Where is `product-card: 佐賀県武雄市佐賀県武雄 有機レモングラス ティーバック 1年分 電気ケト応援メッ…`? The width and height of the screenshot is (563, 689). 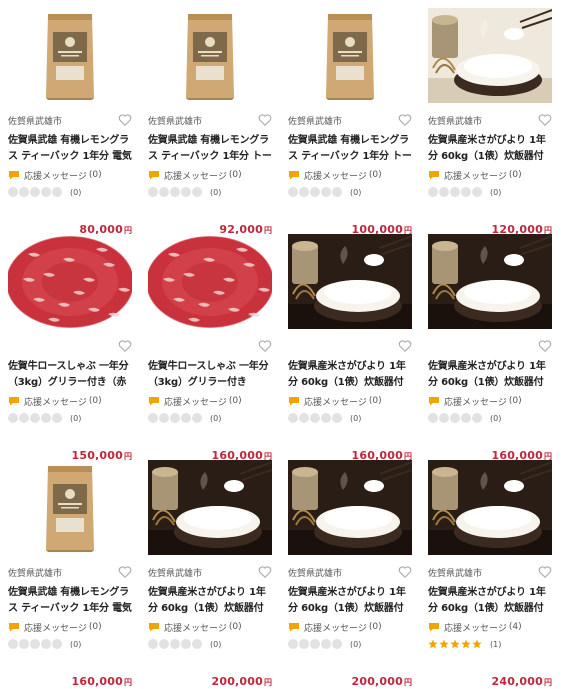 product-card: 佐賀県武雄市佐賀県武雄 有機レモングラス ティーバック 1年分 電気ケト応援メッ… is located at coordinates (70, 570).